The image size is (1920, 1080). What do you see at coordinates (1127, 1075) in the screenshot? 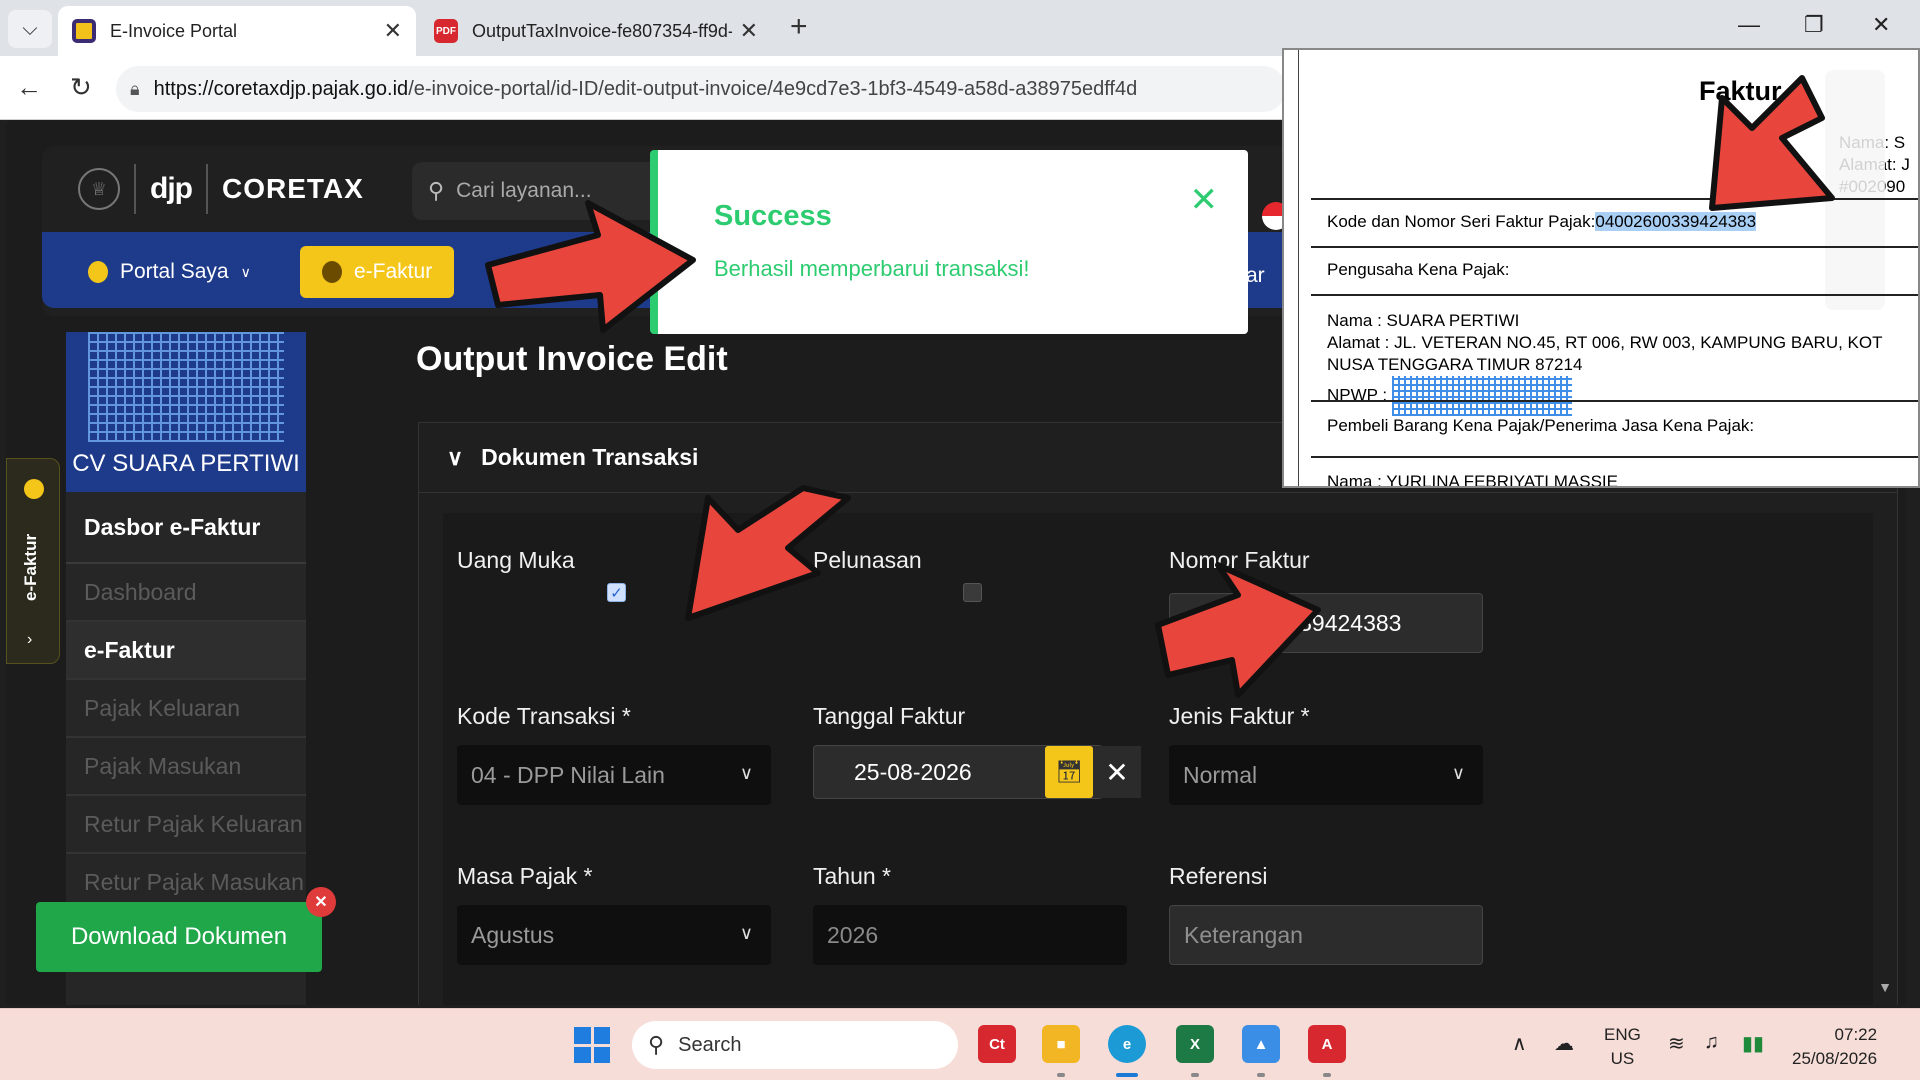
I see `active-indicator` at bounding box center [1127, 1075].